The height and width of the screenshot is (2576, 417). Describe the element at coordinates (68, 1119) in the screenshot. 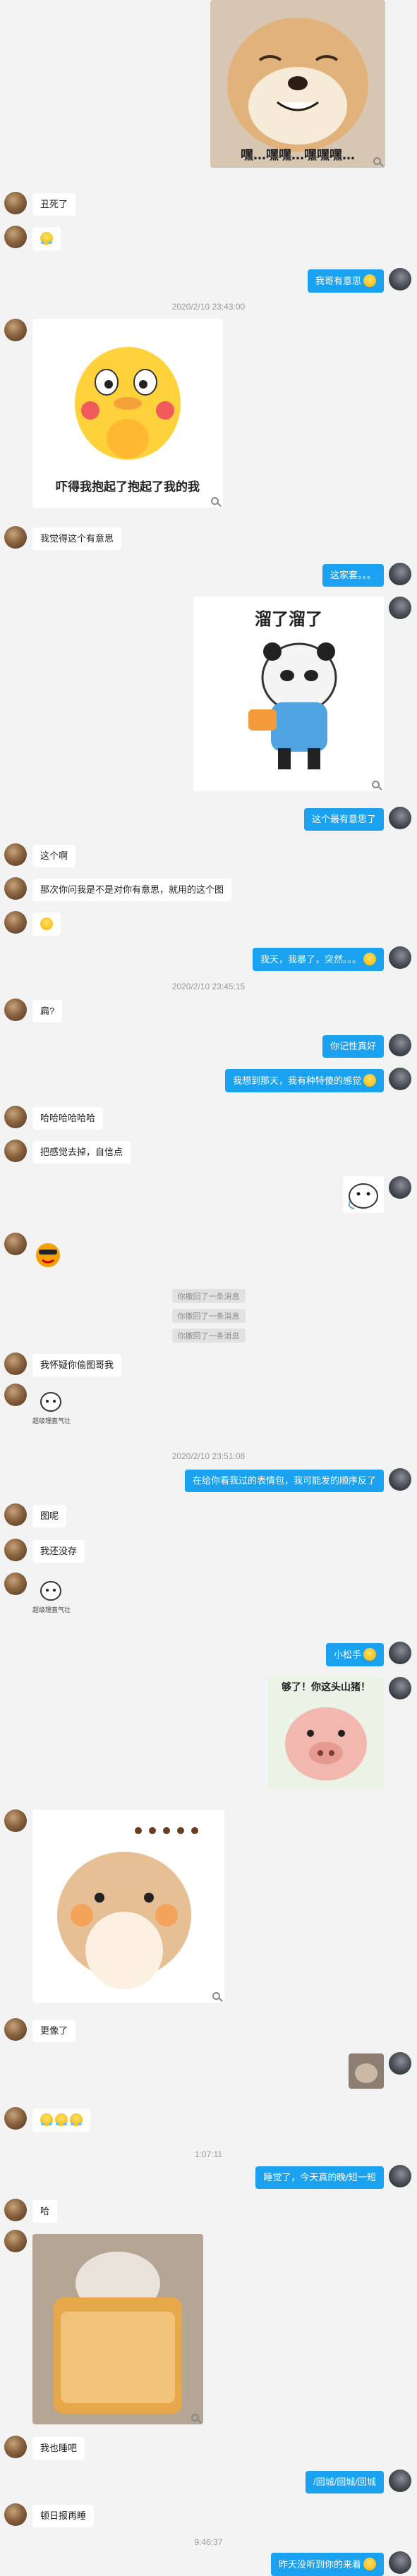

I see `message-bubble: 哈哈哈哈哈哈` at that location.